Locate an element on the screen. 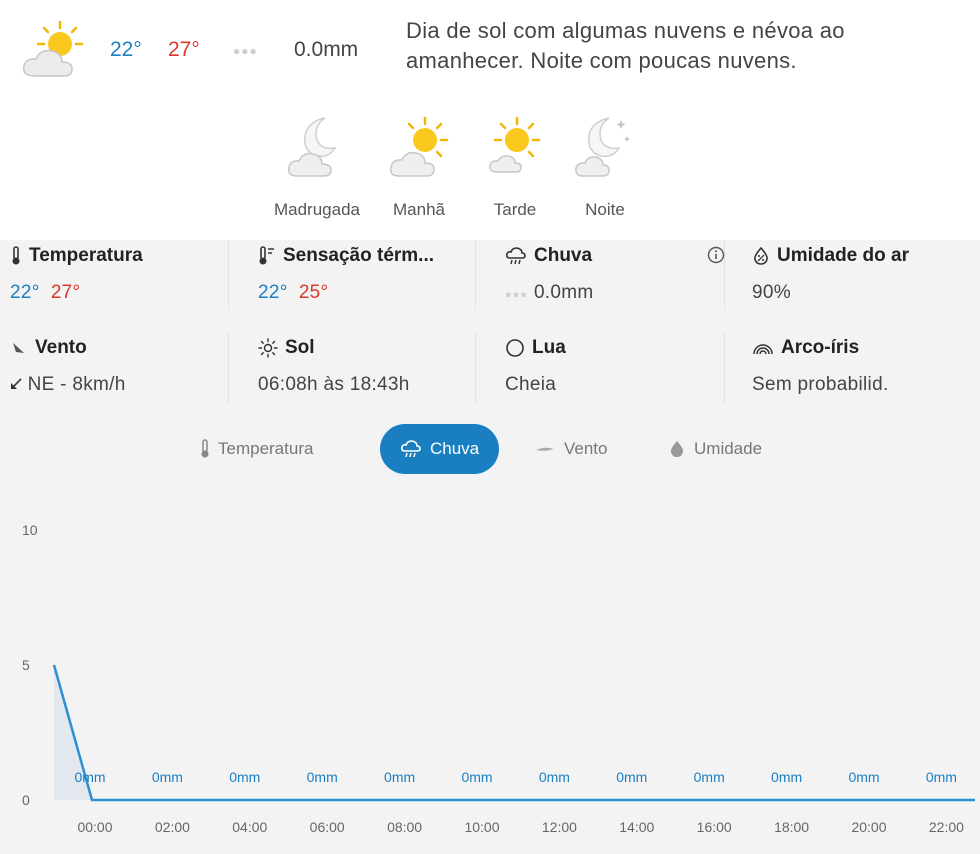 The width and height of the screenshot is (980, 854). detail-sol: Sol 06:08h às 18:43h is located at coordinates (371, 372).